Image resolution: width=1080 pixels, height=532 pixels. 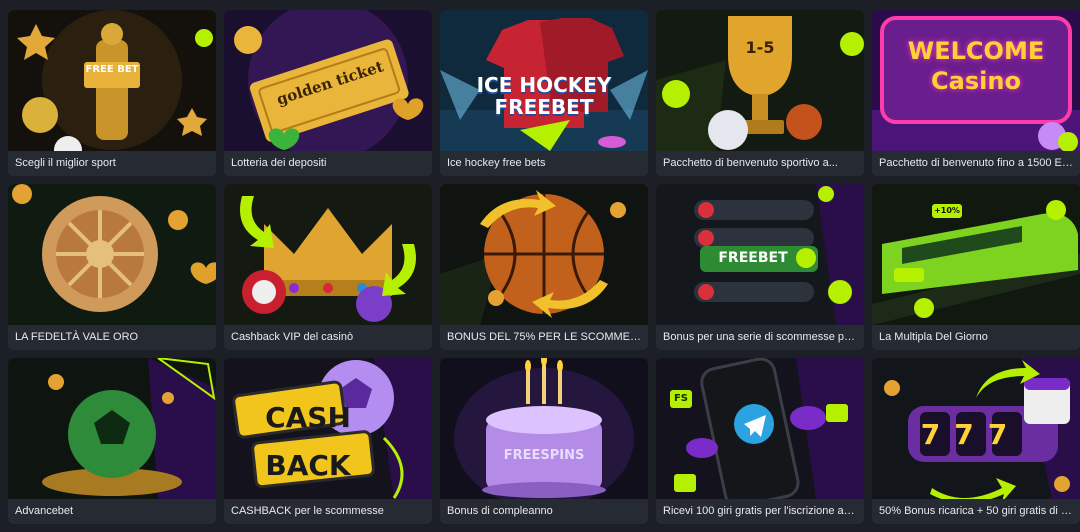 I want to click on art-text: ICE HOCKEY FREEBET, so click(x=544, y=96).